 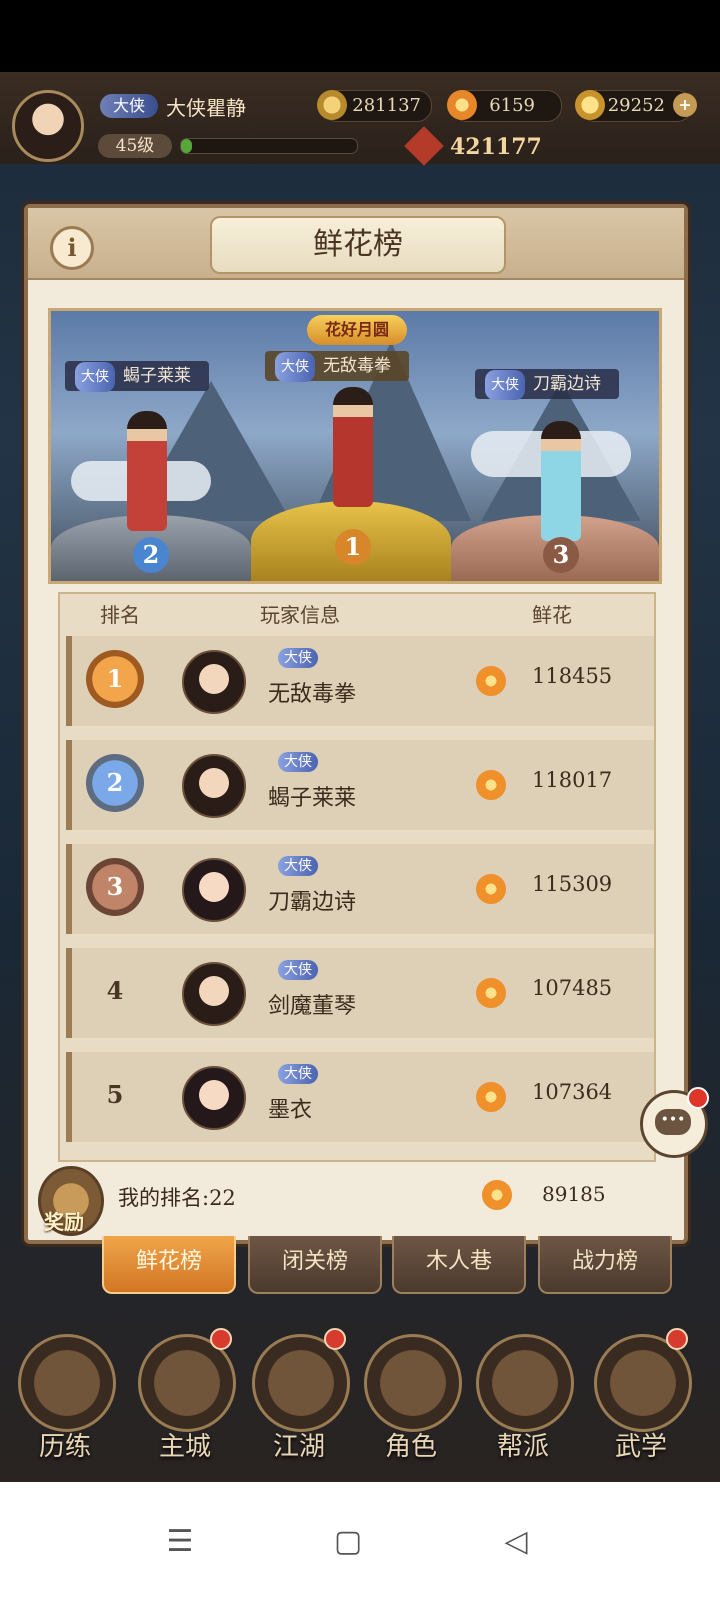 I want to click on coin-icon, so click(x=332, y=105).